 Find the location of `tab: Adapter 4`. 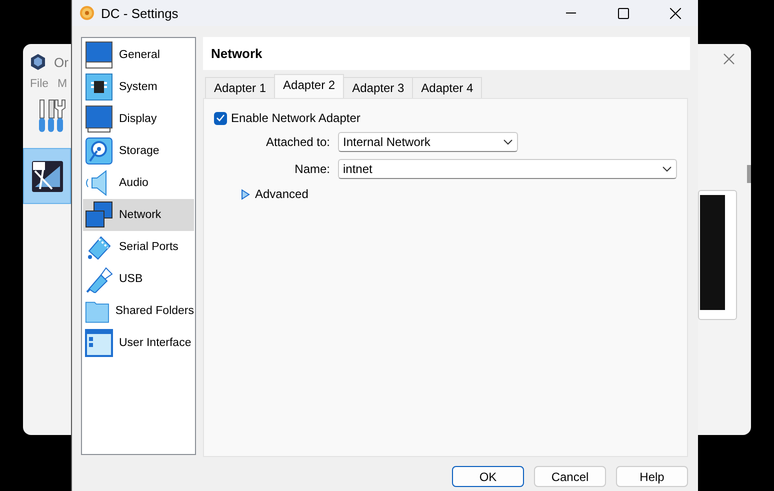

tab: Adapter 4 is located at coordinates (447, 87).